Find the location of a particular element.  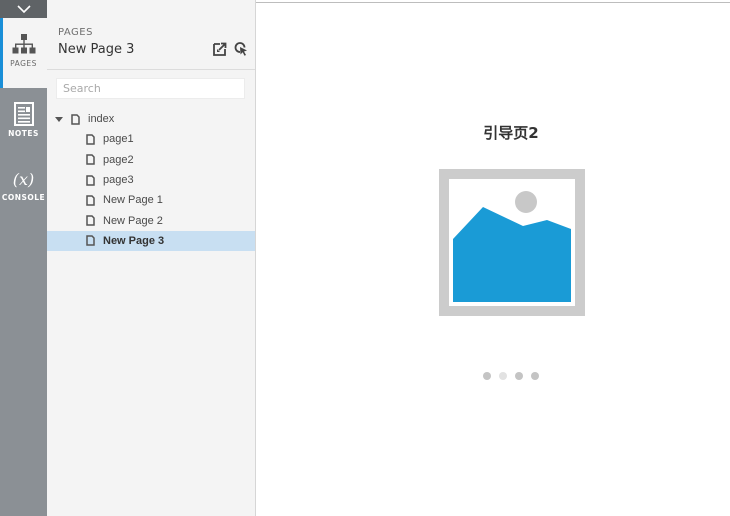

tree-item-page3: page3 is located at coordinates (151, 180).